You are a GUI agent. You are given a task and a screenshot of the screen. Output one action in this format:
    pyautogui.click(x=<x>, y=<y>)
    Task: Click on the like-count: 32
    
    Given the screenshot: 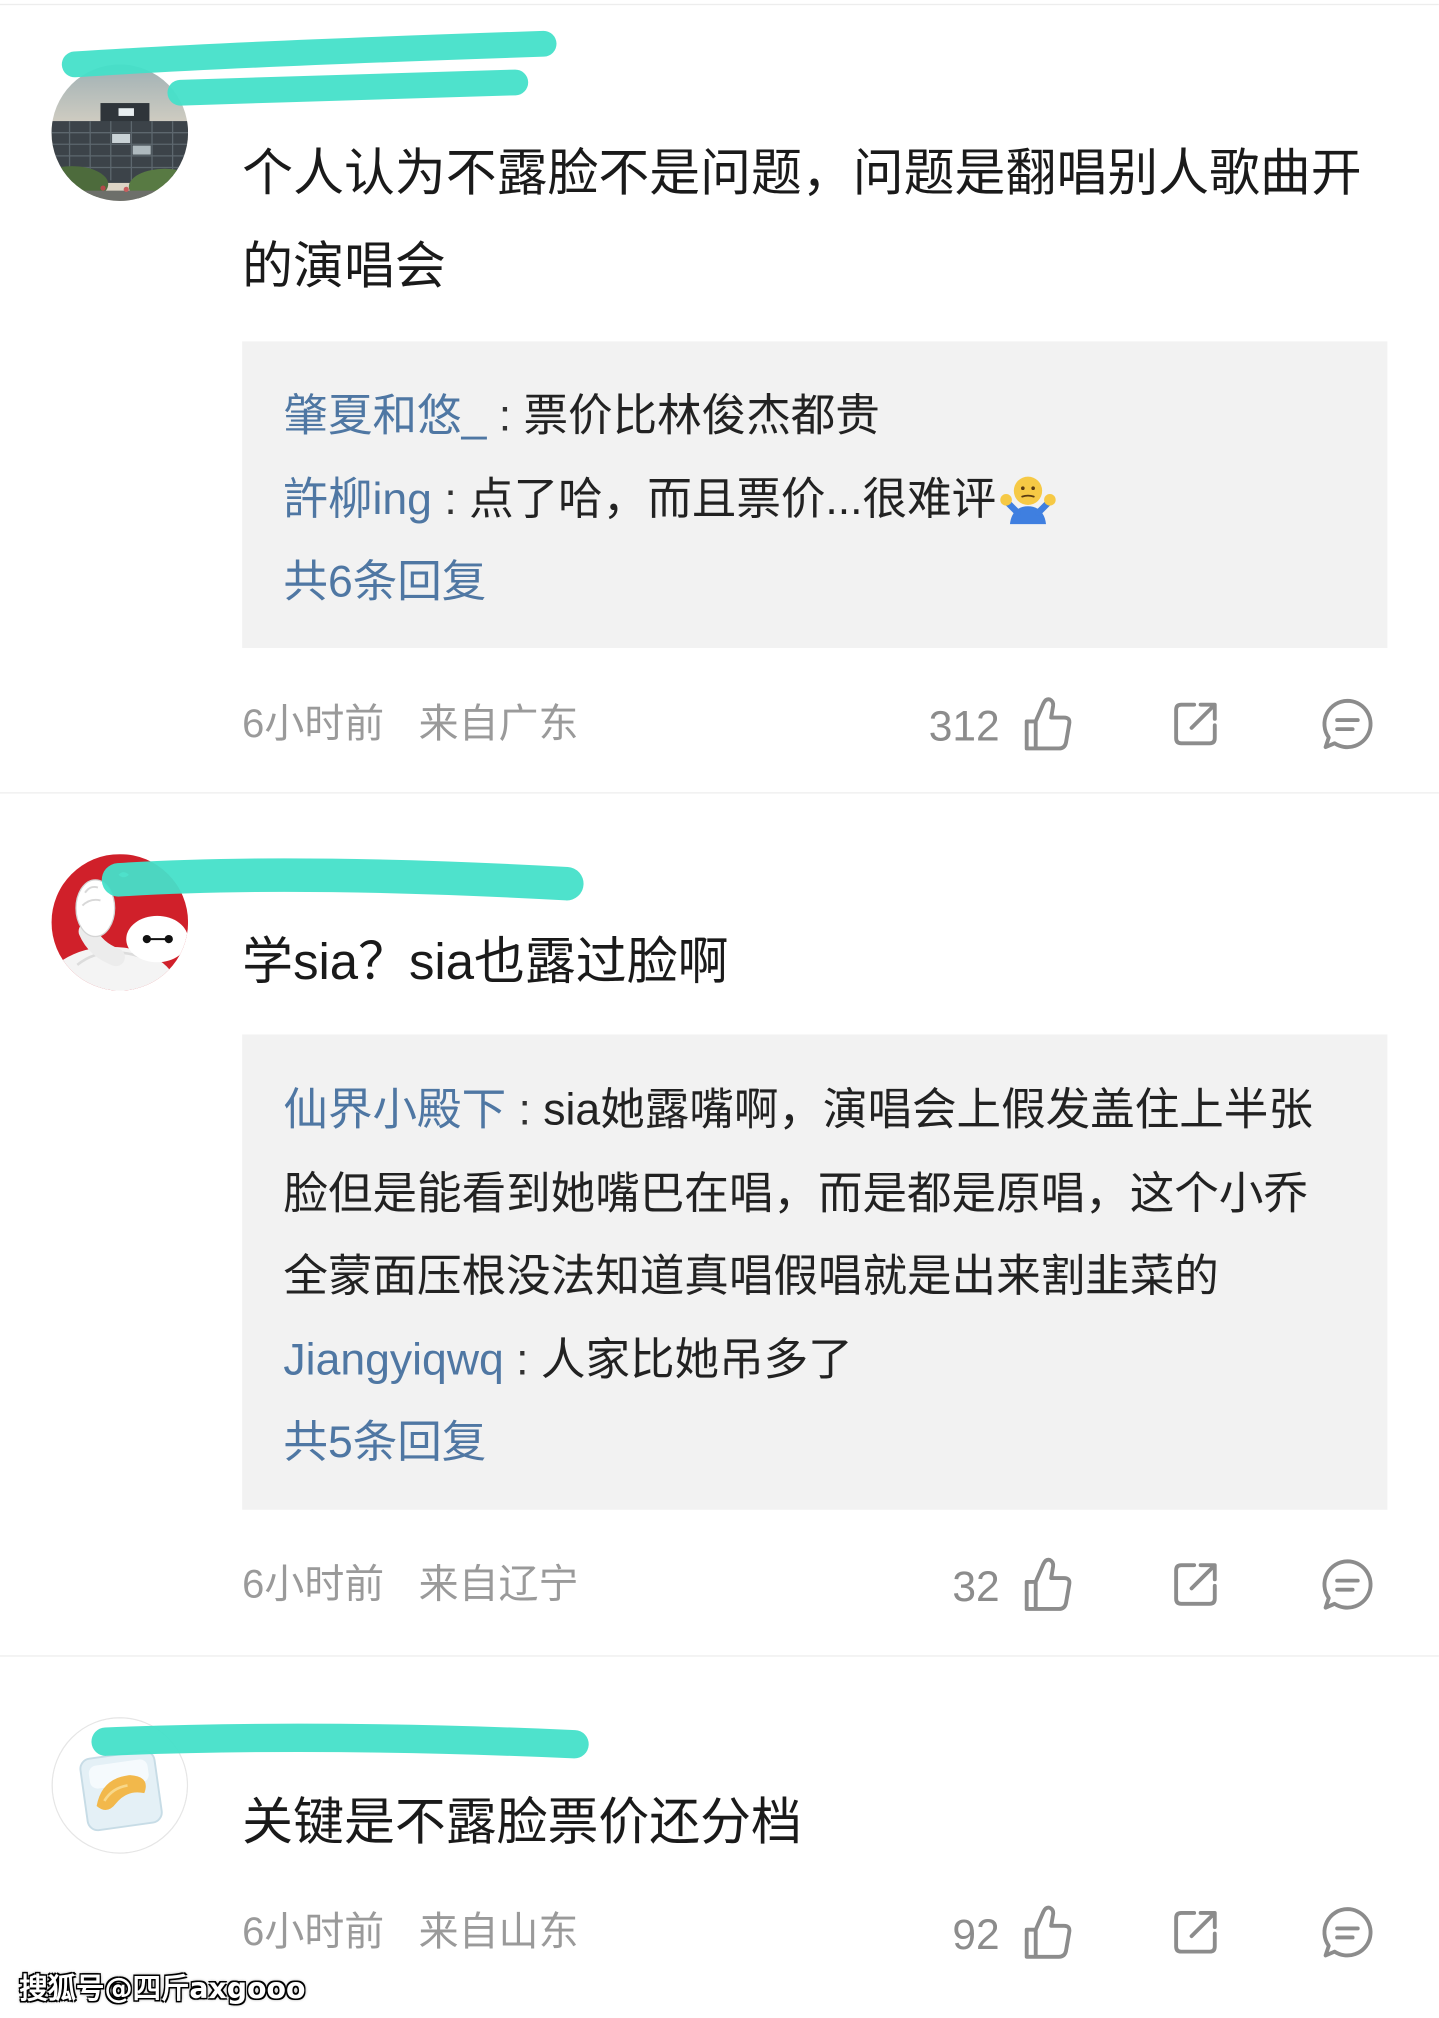 What is the action you would take?
    pyautogui.click(x=924, y=1587)
    